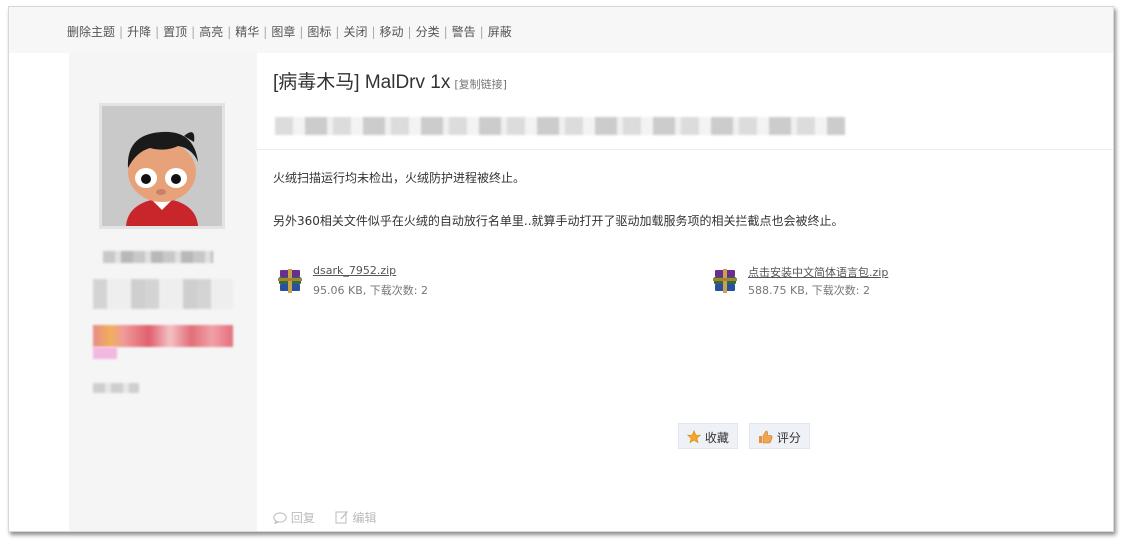 The height and width of the screenshot is (549, 1132). What do you see at coordinates (370, 290) in the screenshot?
I see `attachment-info: 95.06 KB, 下载次数: 2` at bounding box center [370, 290].